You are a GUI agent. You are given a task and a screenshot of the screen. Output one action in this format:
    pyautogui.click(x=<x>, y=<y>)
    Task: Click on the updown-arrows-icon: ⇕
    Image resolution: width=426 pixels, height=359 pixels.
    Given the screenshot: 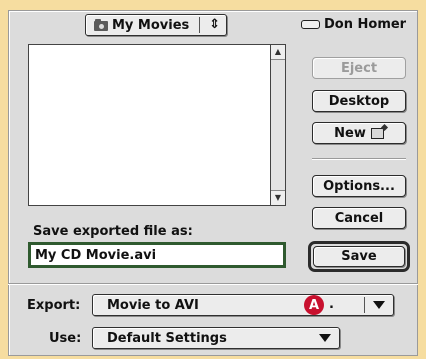 What is the action you would take?
    pyautogui.click(x=214, y=24)
    